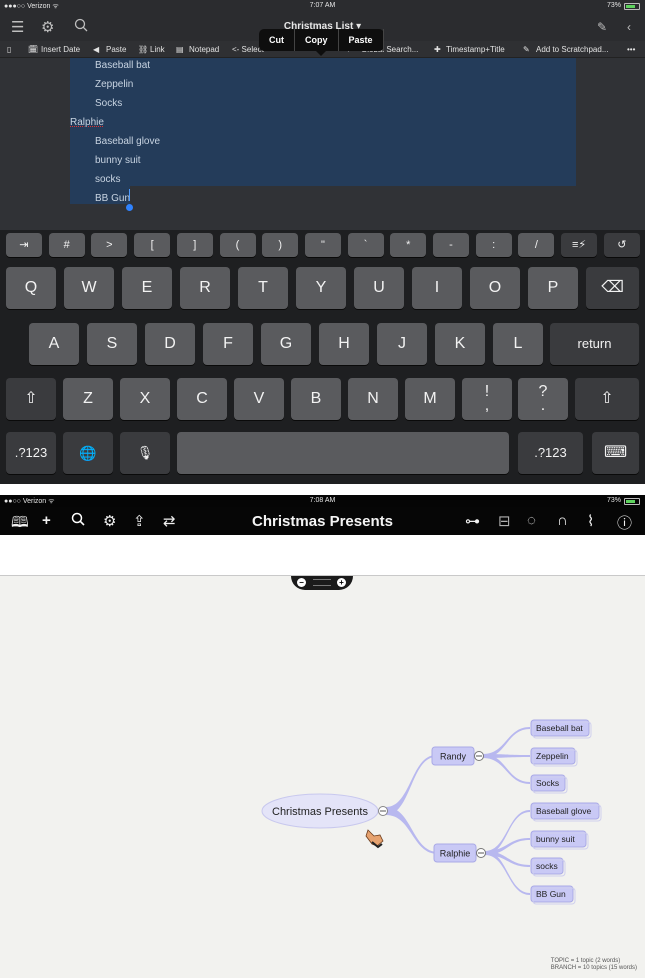 This screenshot has width=645, height=978. I want to click on wrench-icon: ✎, so click(602, 27).